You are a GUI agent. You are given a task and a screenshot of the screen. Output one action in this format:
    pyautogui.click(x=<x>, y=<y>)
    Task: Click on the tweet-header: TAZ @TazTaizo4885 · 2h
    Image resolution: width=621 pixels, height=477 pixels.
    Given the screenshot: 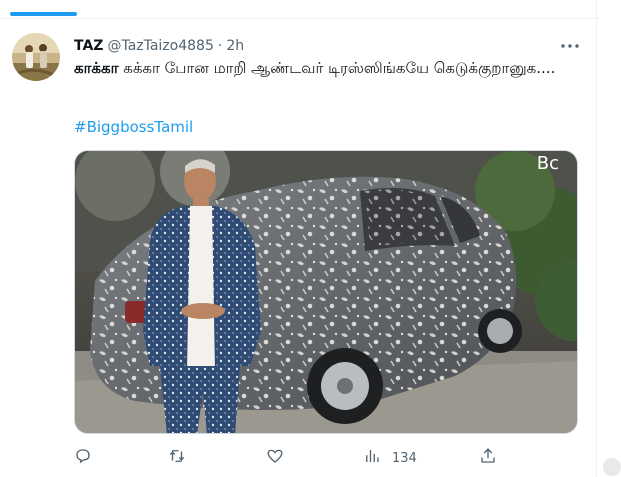 What is the action you would take?
    pyautogui.click(x=159, y=46)
    